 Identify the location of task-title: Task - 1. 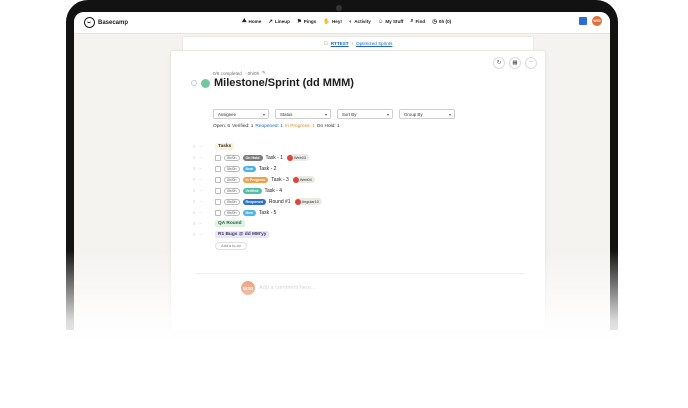
(275, 158).